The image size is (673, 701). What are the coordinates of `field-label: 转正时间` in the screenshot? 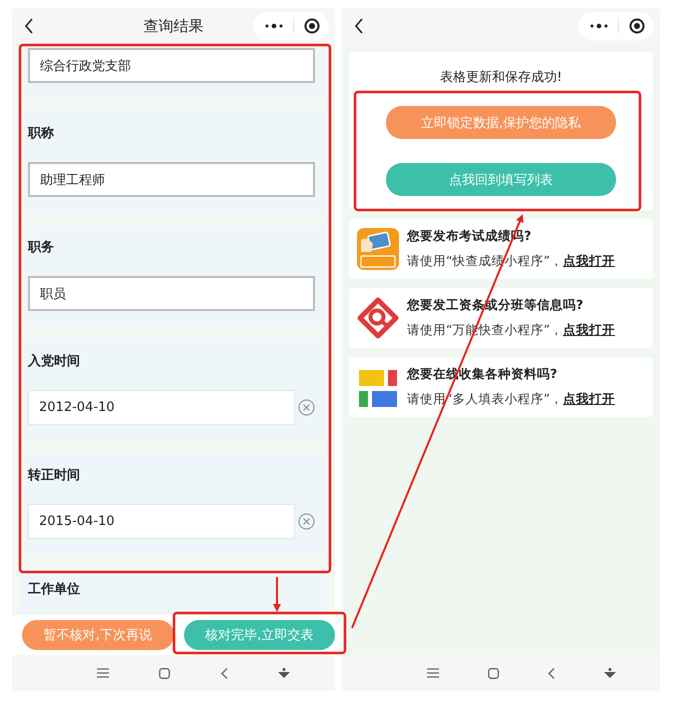 It's located at (54, 475).